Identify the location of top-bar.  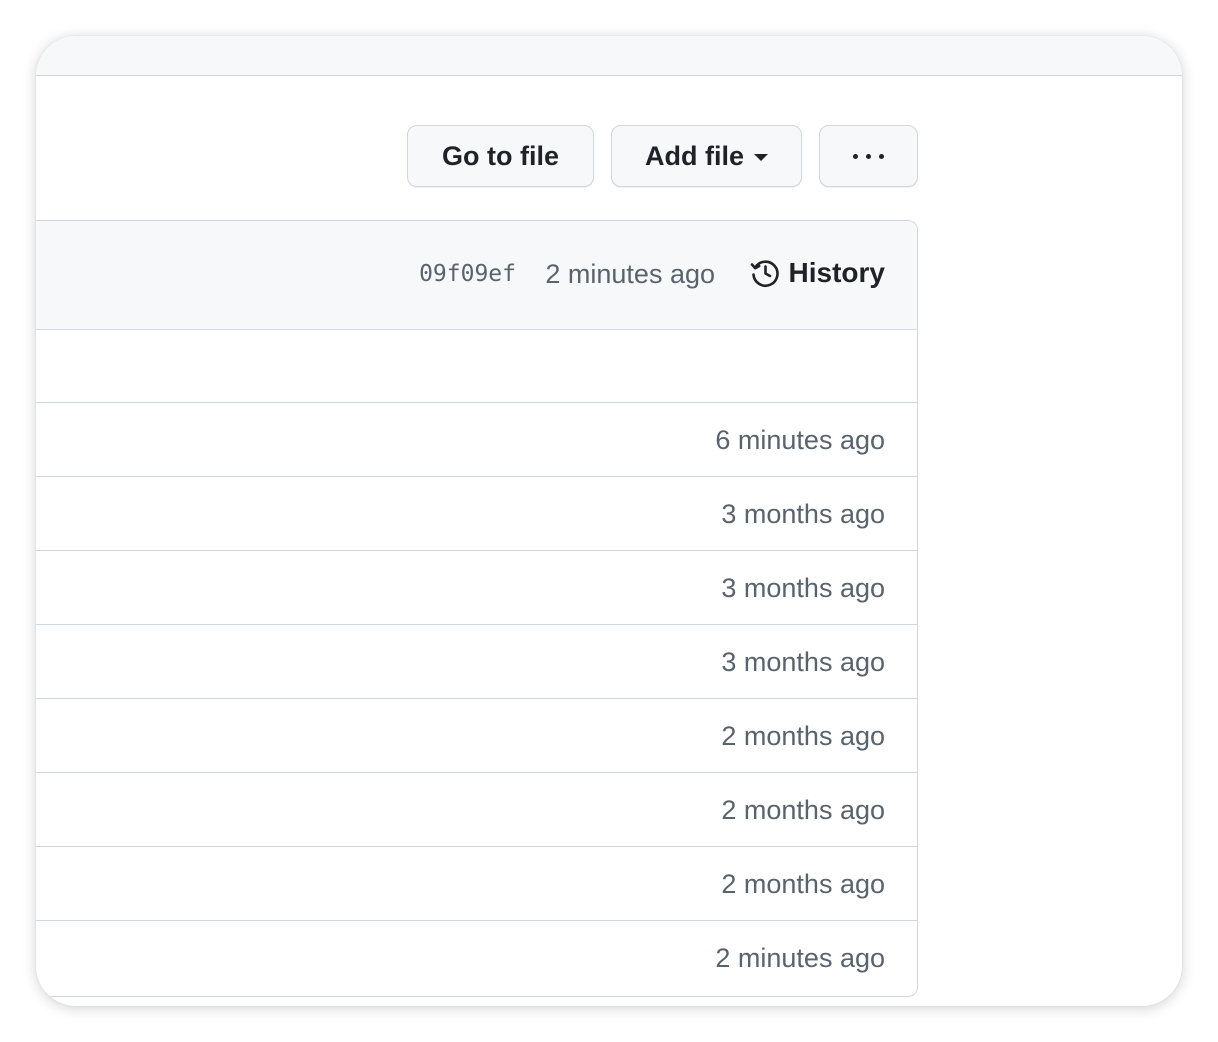
(609, 56).